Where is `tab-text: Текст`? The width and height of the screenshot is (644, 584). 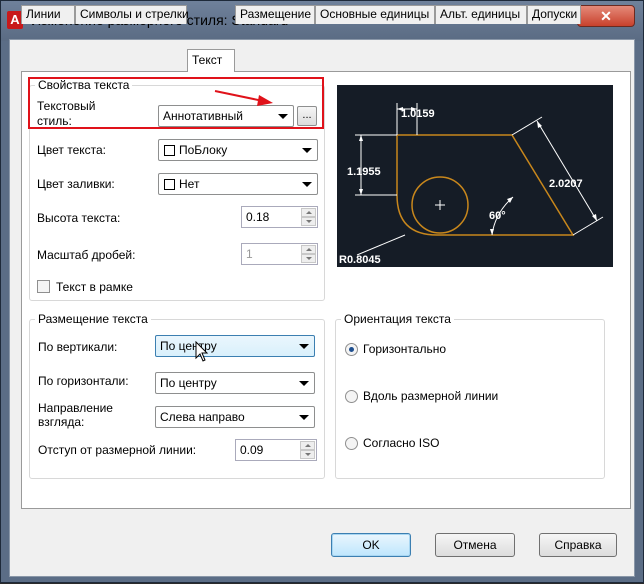 tab-text: Текст is located at coordinates (211, 60).